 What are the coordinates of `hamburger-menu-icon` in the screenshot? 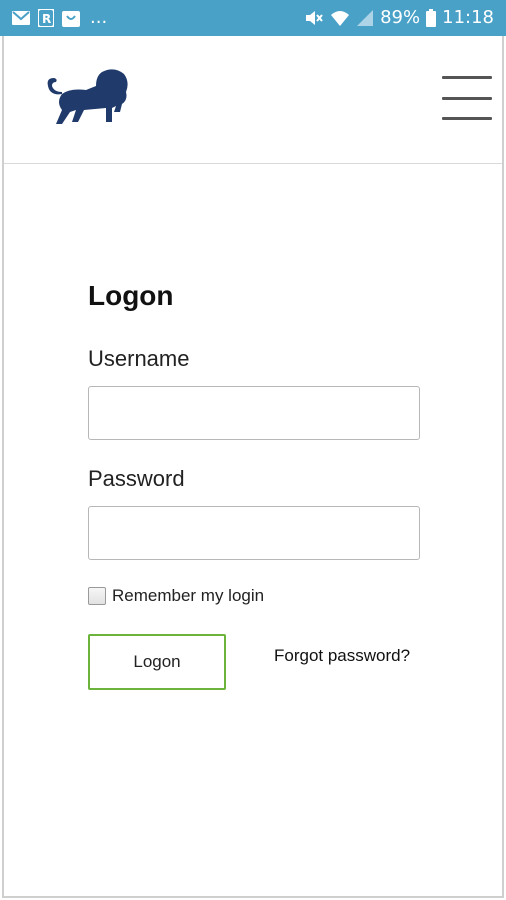 It's located at (467, 98).